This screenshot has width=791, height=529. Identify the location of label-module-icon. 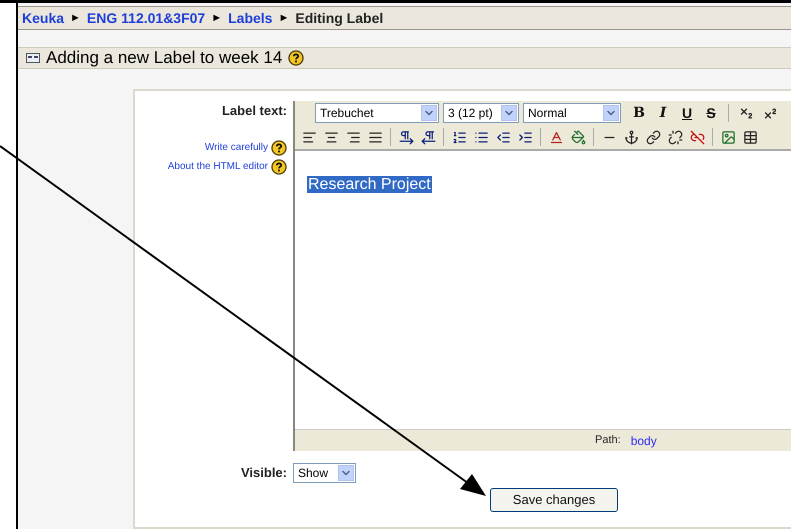
(33, 58).